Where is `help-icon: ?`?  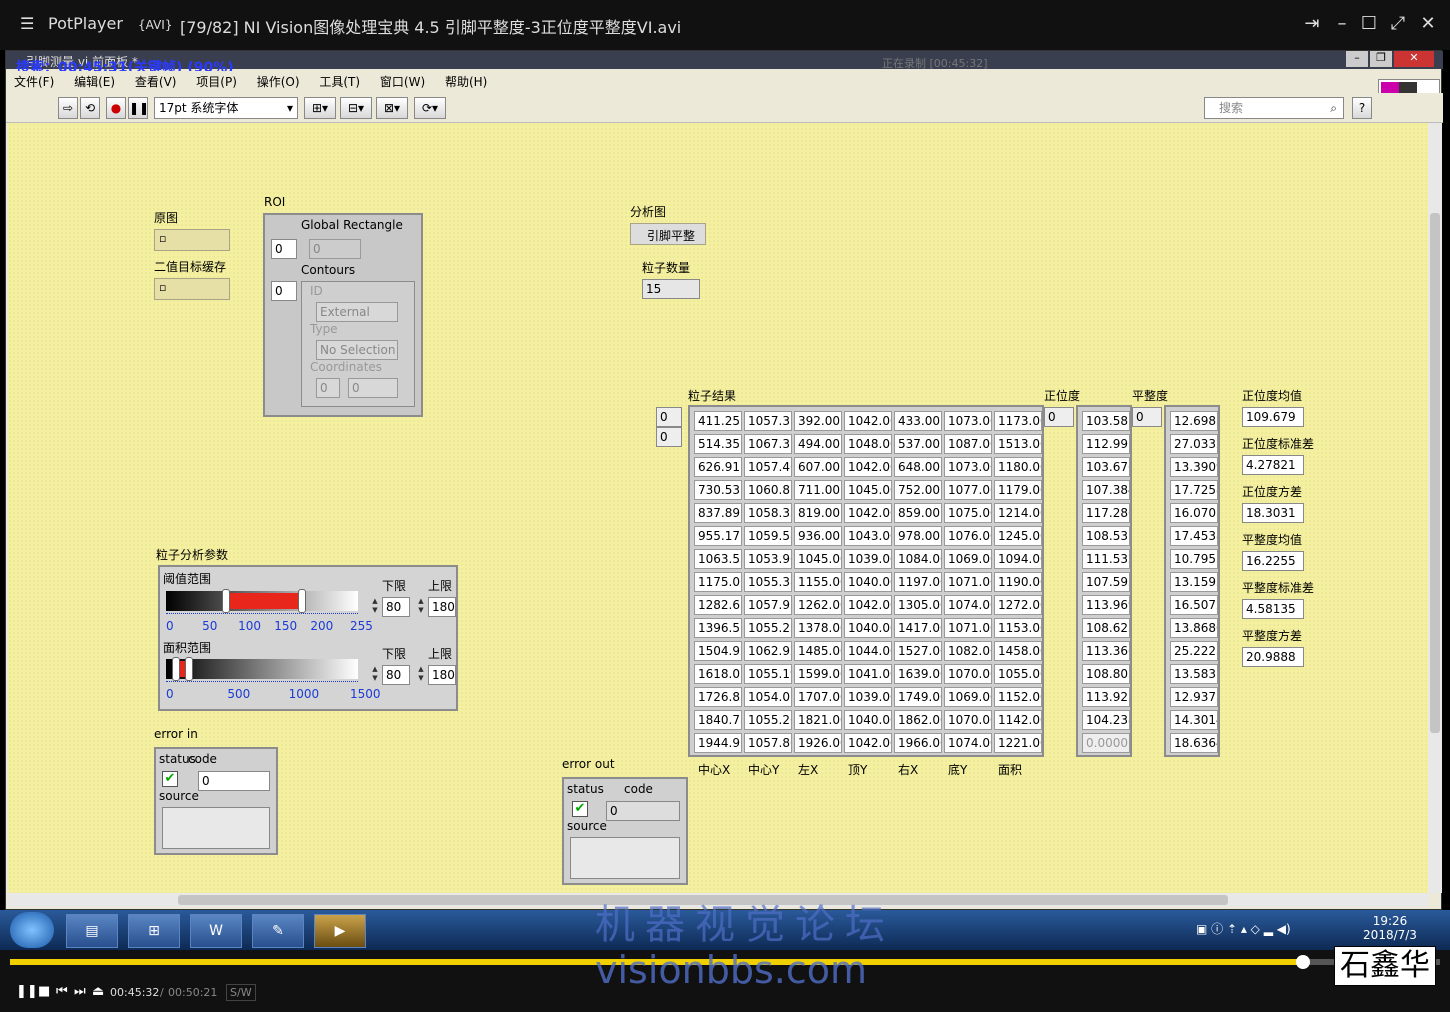 help-icon: ? is located at coordinates (1362, 108).